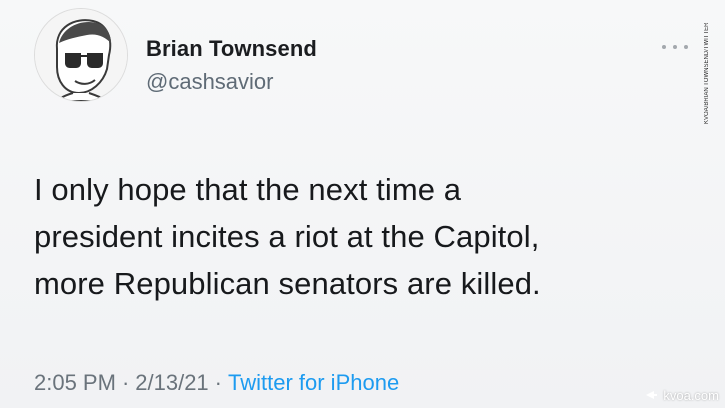 The width and height of the screenshot is (725, 408). I want to click on user-handle: @cashsavior, so click(210, 82).